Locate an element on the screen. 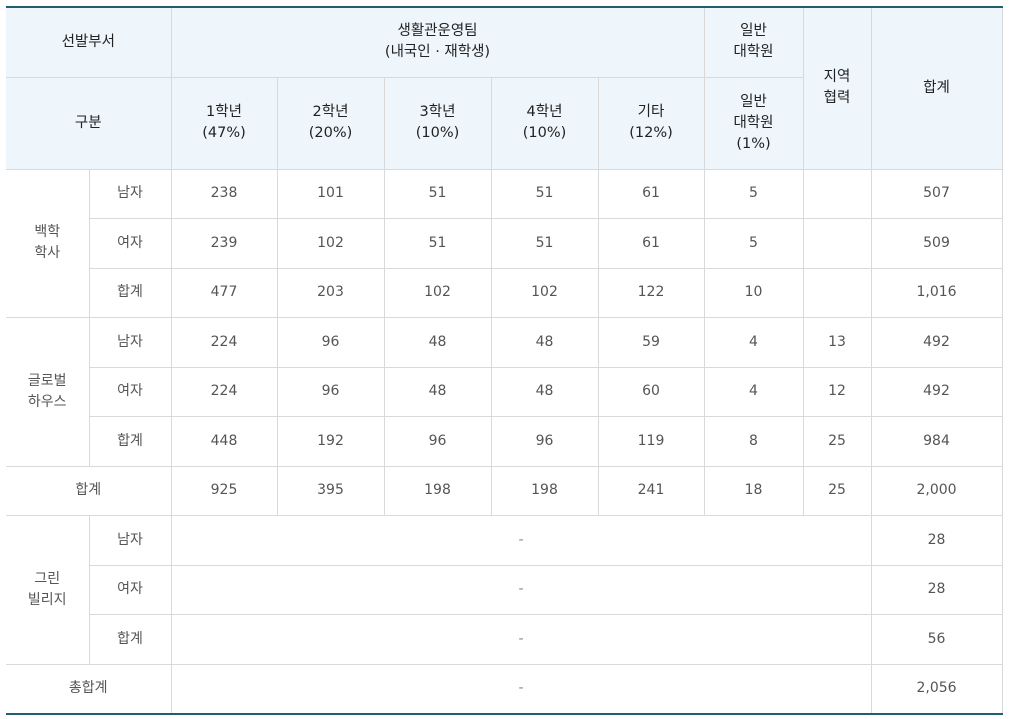 The height and width of the screenshot is (719, 1010). subtotal-label: 합계 is located at coordinates (89, 490).